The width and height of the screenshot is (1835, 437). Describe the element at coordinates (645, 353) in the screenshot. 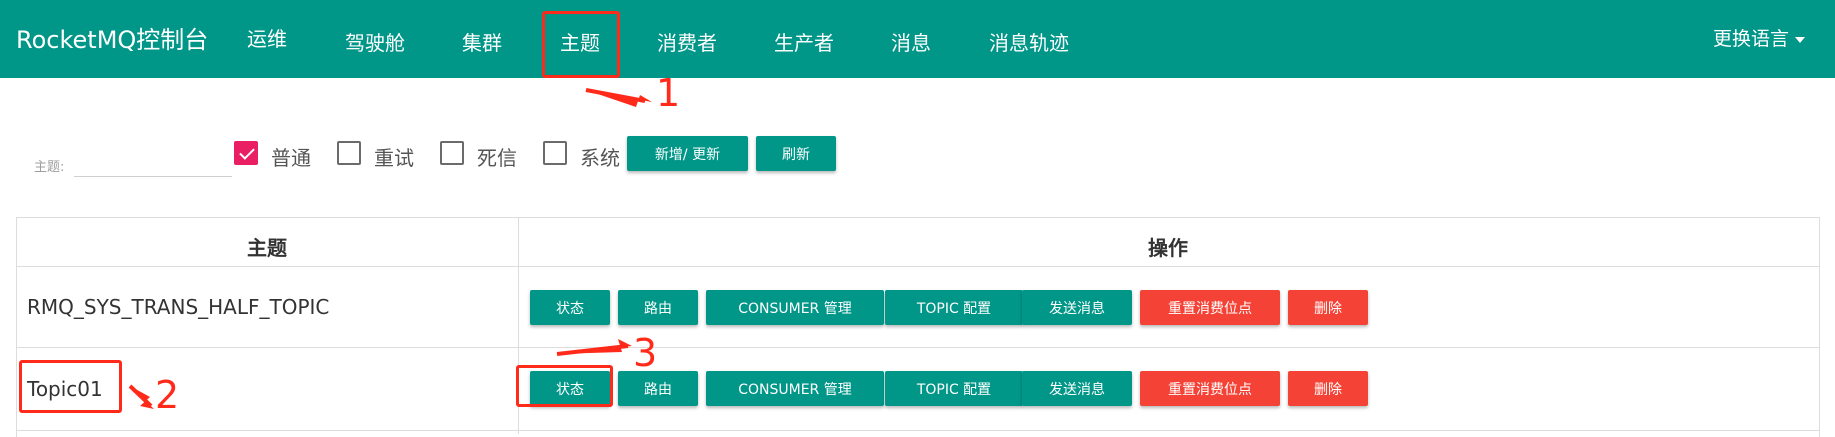

I see `annotation-number-3: 3` at that location.